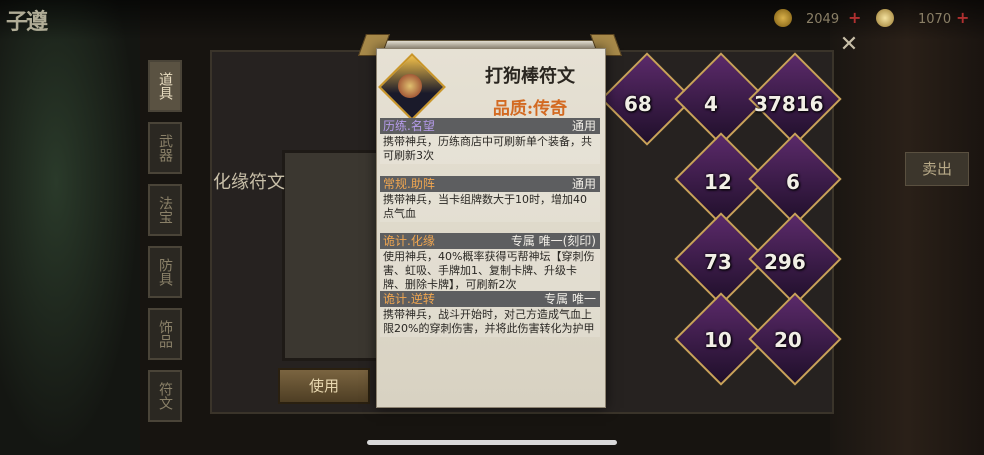  What do you see at coordinates (935, 19) in the screenshot?
I see `currency2-value: 1070` at bounding box center [935, 19].